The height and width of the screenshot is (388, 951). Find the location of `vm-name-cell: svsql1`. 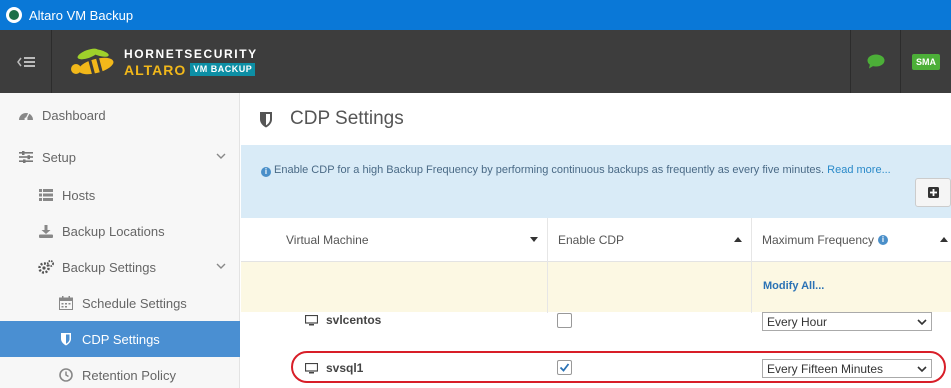

vm-name-cell: svsql1 is located at coordinates (334, 368).